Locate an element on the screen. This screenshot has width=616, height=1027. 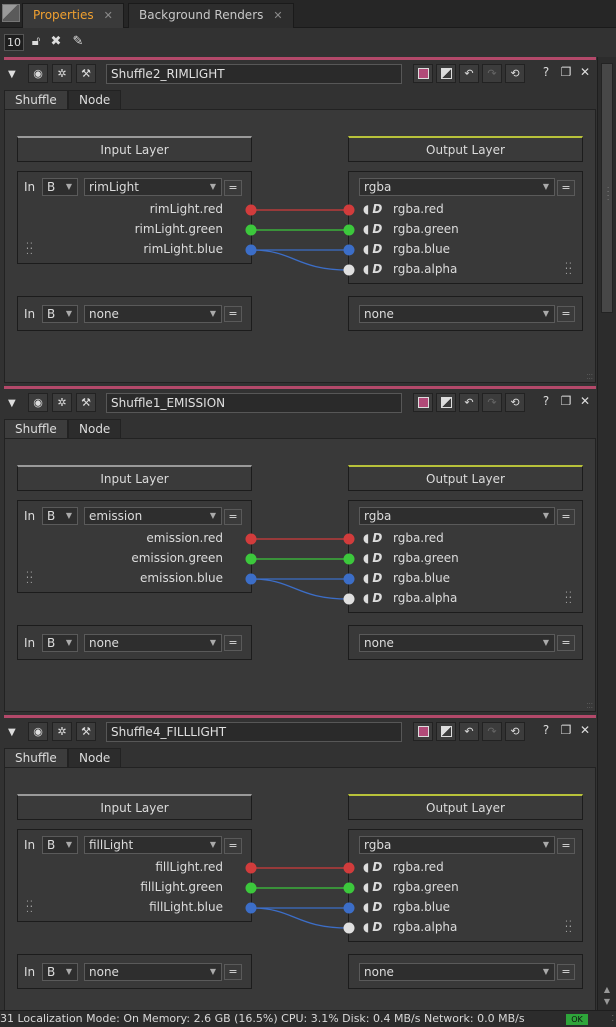
pencil-icon: ✎ is located at coordinates (78, 42).